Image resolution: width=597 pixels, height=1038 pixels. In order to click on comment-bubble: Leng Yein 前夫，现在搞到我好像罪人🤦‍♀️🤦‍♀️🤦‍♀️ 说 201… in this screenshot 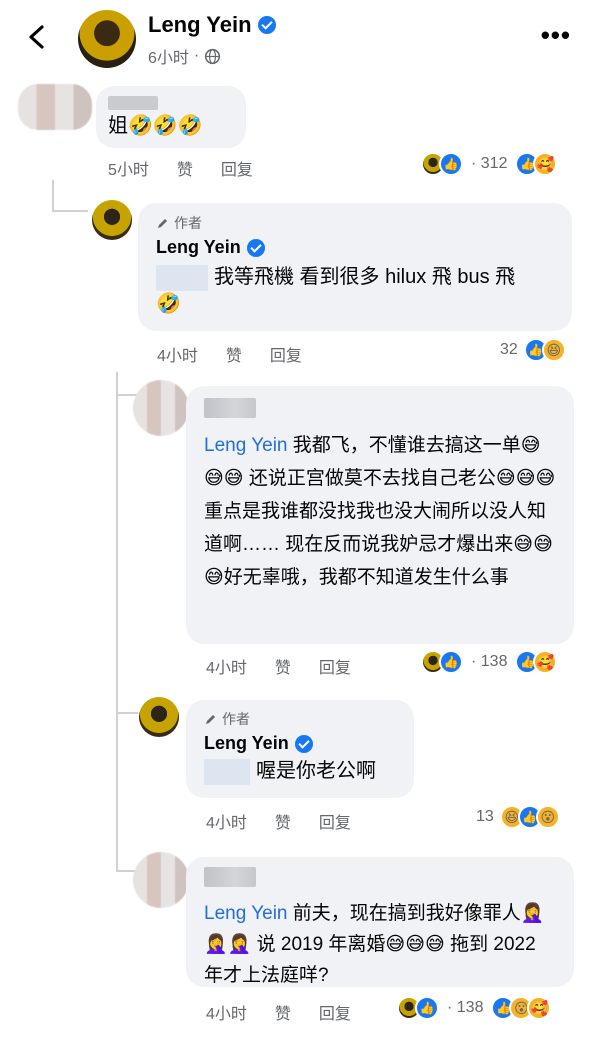, I will do `click(380, 922)`.